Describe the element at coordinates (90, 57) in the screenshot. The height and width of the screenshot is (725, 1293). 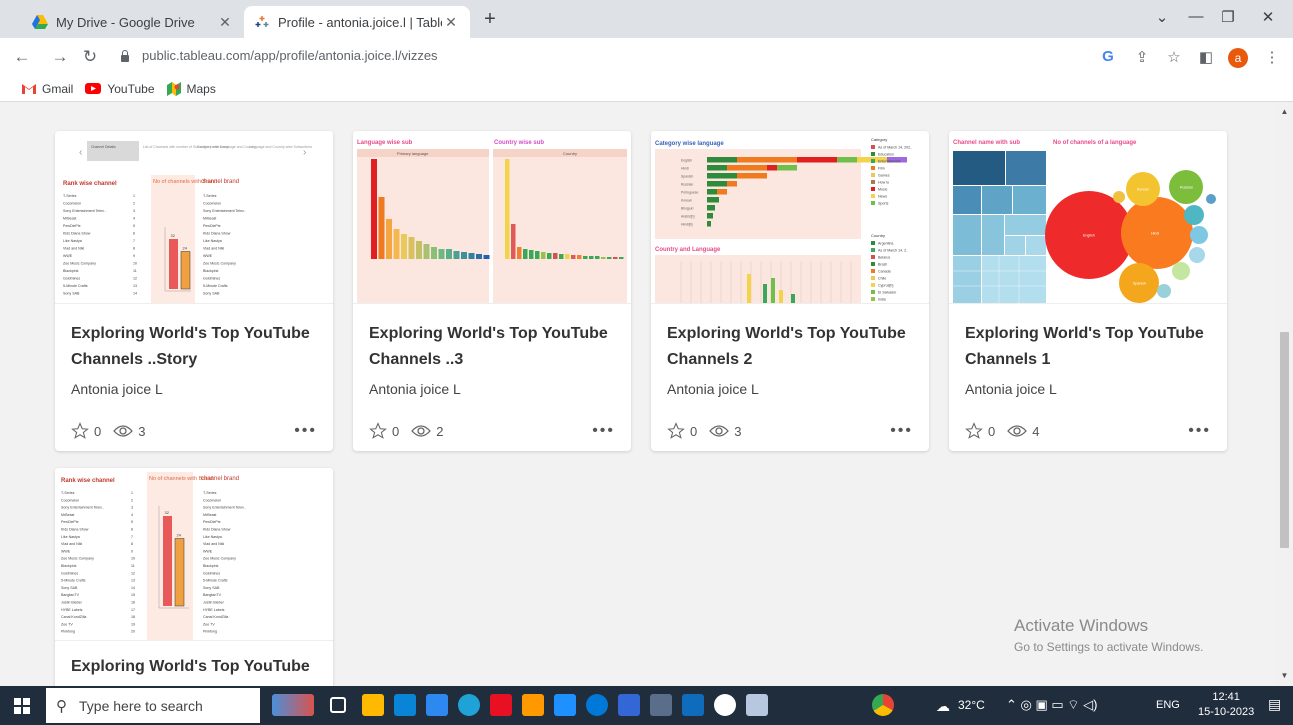
I see `reload-button: ↻` at that location.